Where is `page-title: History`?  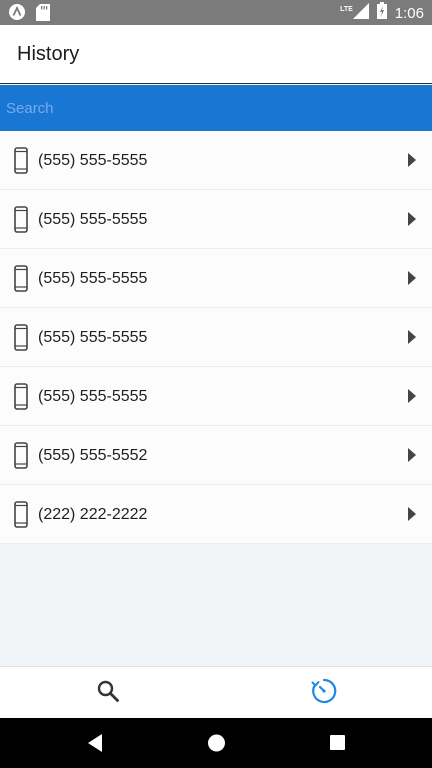 page-title: History is located at coordinates (48, 54).